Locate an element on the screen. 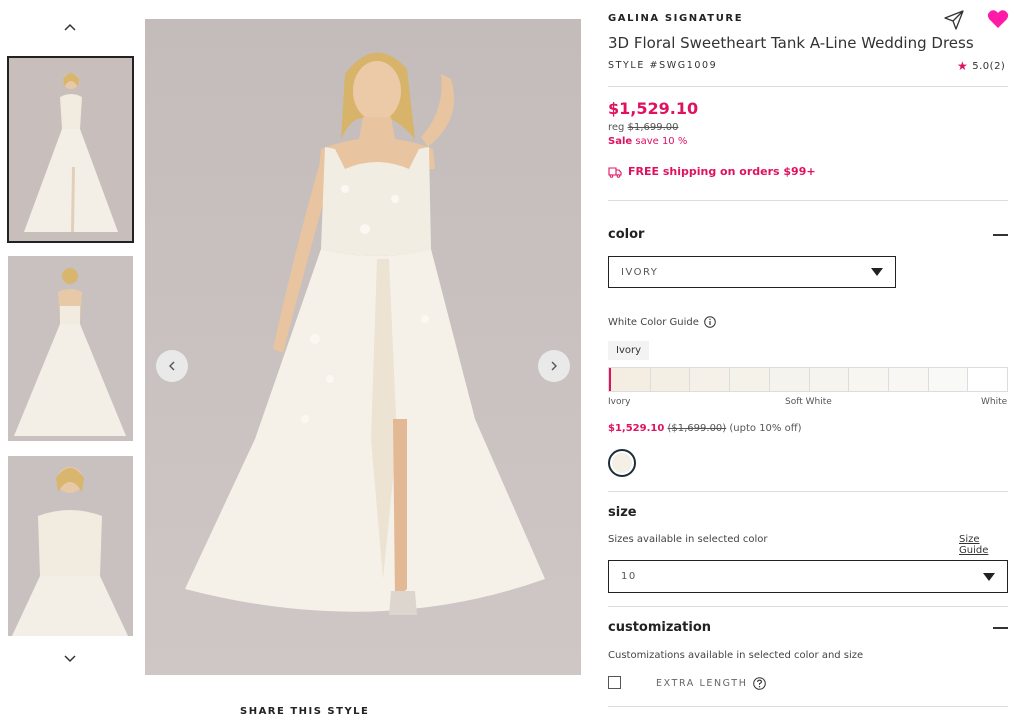 This screenshot has width=1024, height=714. size-guide-link: Size Guide is located at coordinates (983, 545).